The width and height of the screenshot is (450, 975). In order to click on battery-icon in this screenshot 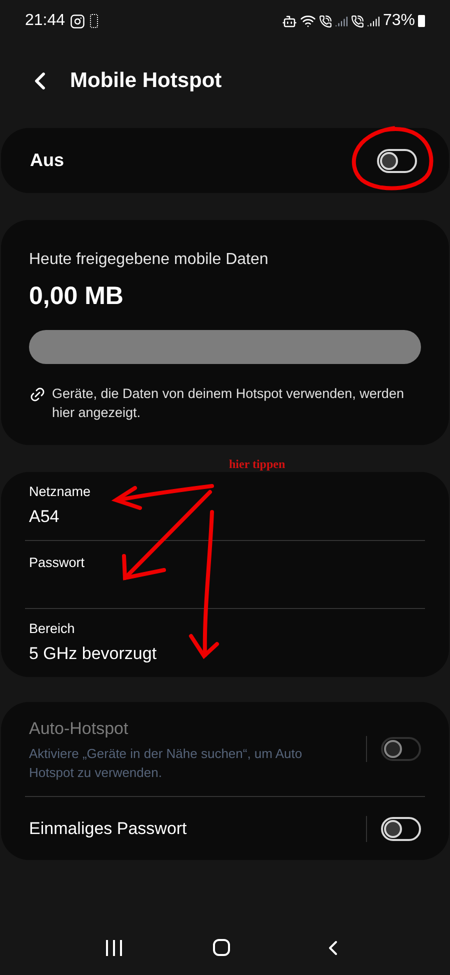, I will do `click(421, 21)`.